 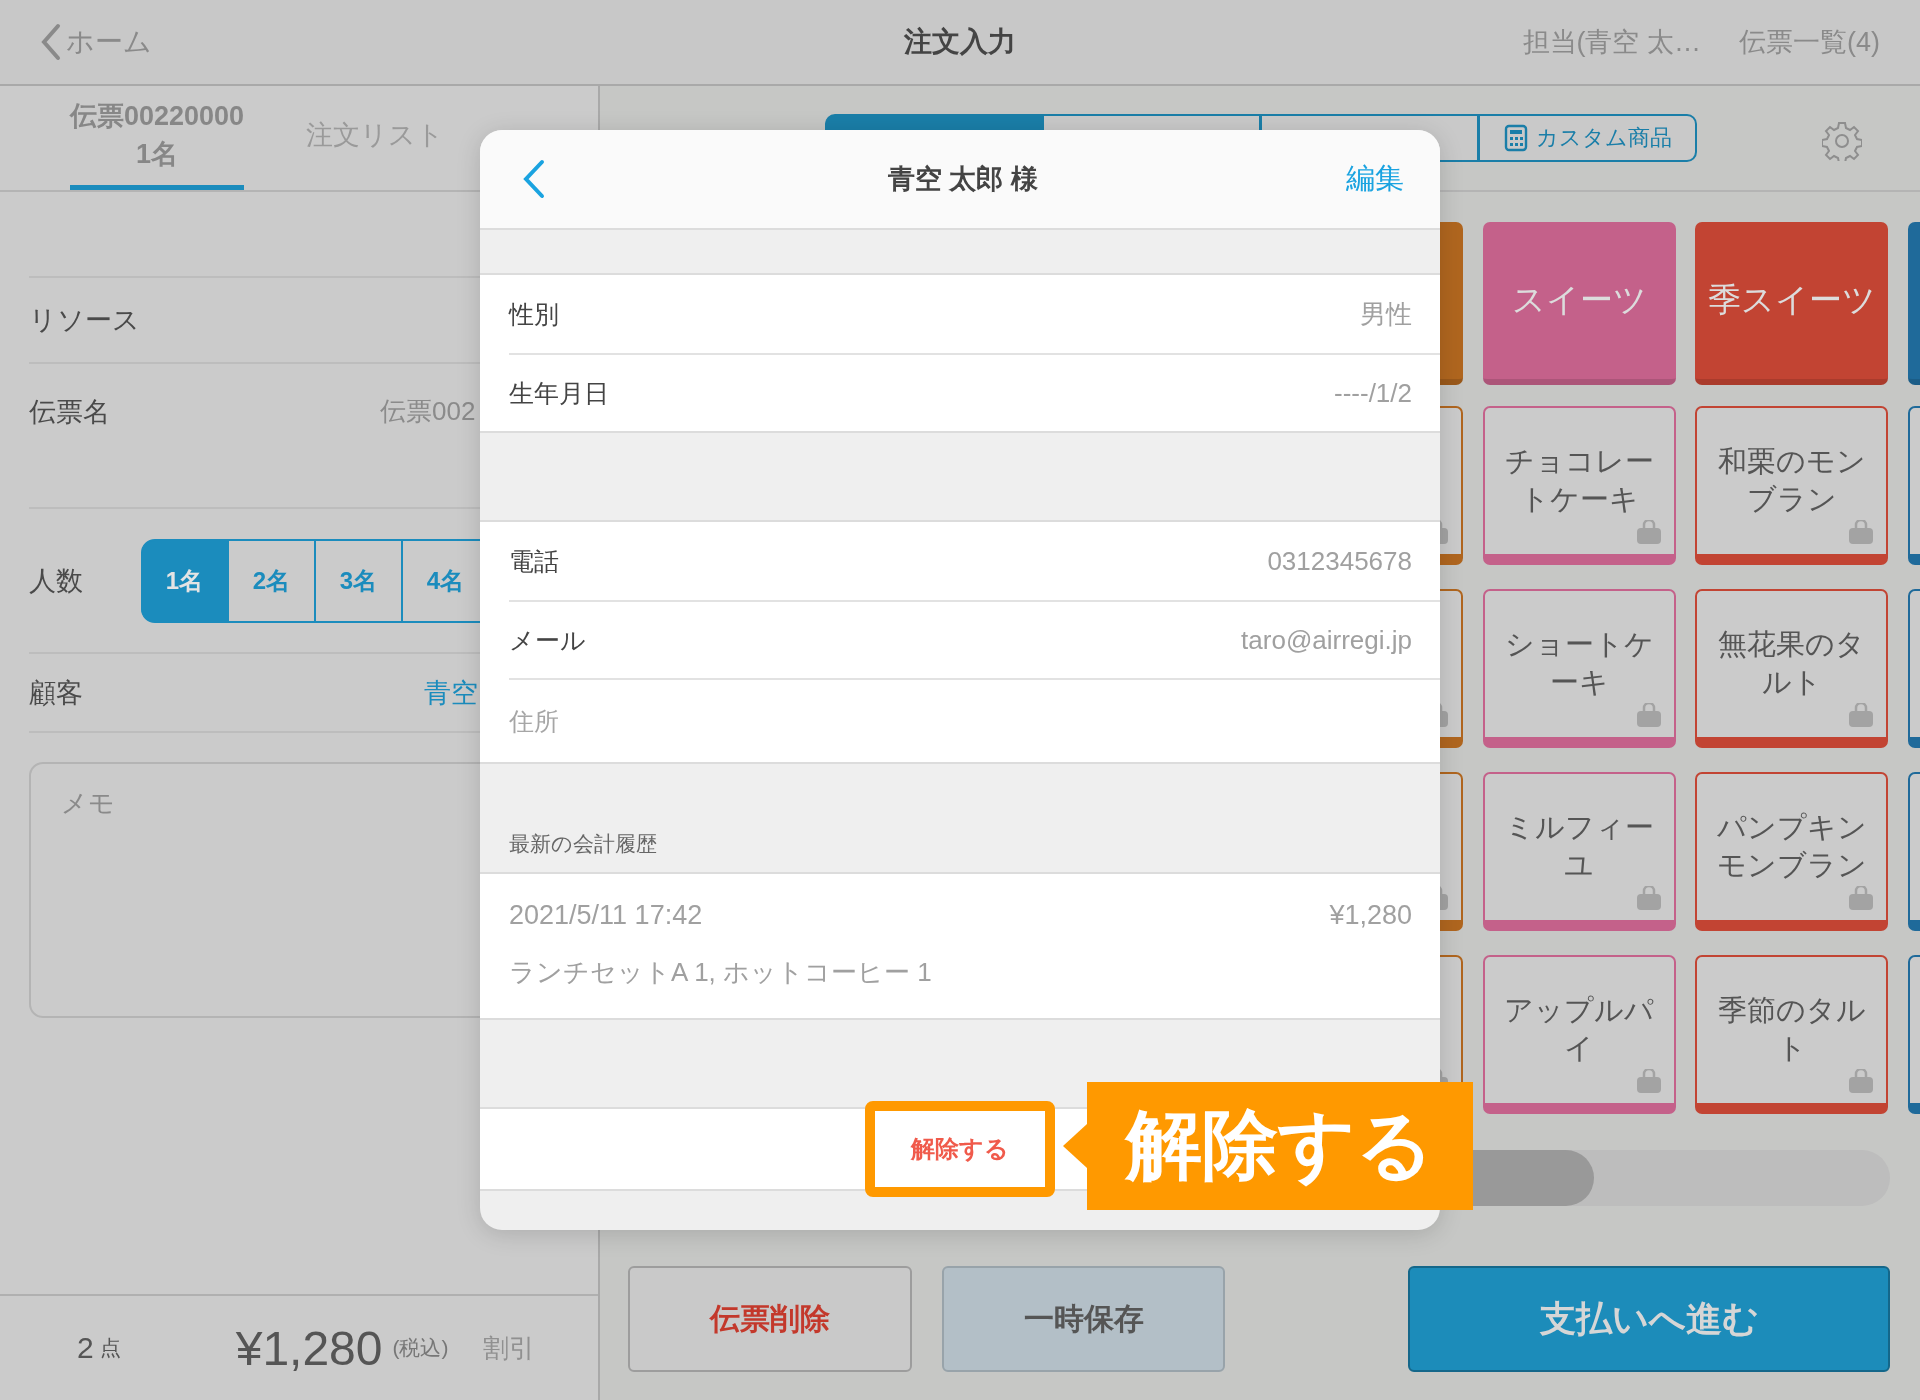 I want to click on back-button: ホーム, so click(x=96, y=42).